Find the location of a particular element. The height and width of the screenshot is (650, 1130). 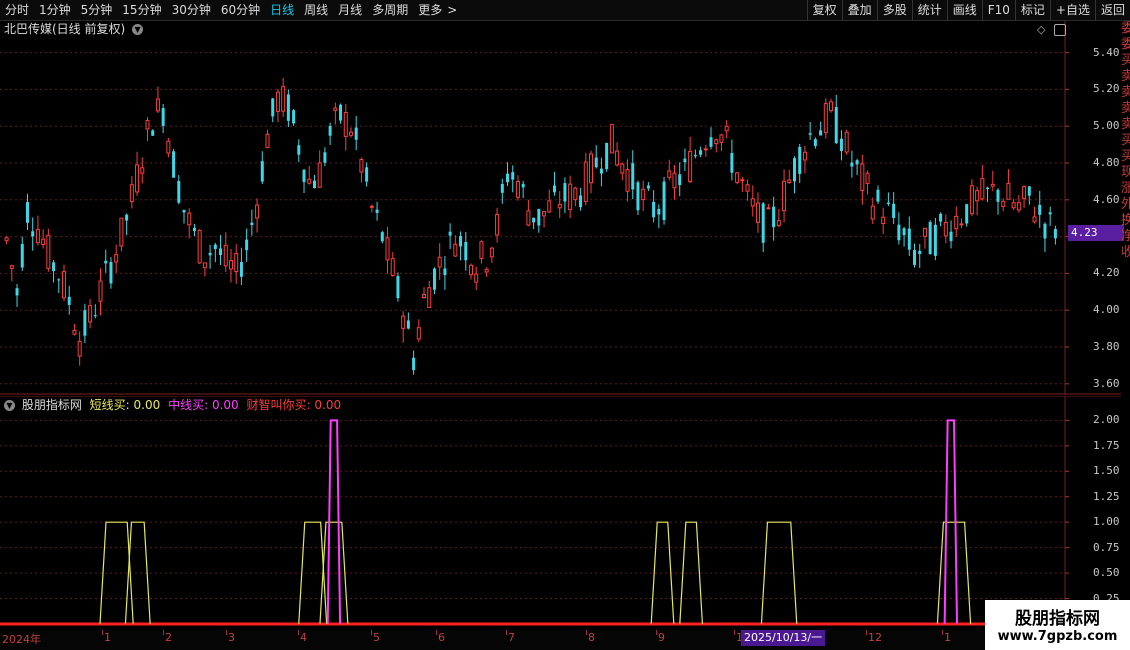

period-tab-7: 周线 is located at coordinates (316, 10).